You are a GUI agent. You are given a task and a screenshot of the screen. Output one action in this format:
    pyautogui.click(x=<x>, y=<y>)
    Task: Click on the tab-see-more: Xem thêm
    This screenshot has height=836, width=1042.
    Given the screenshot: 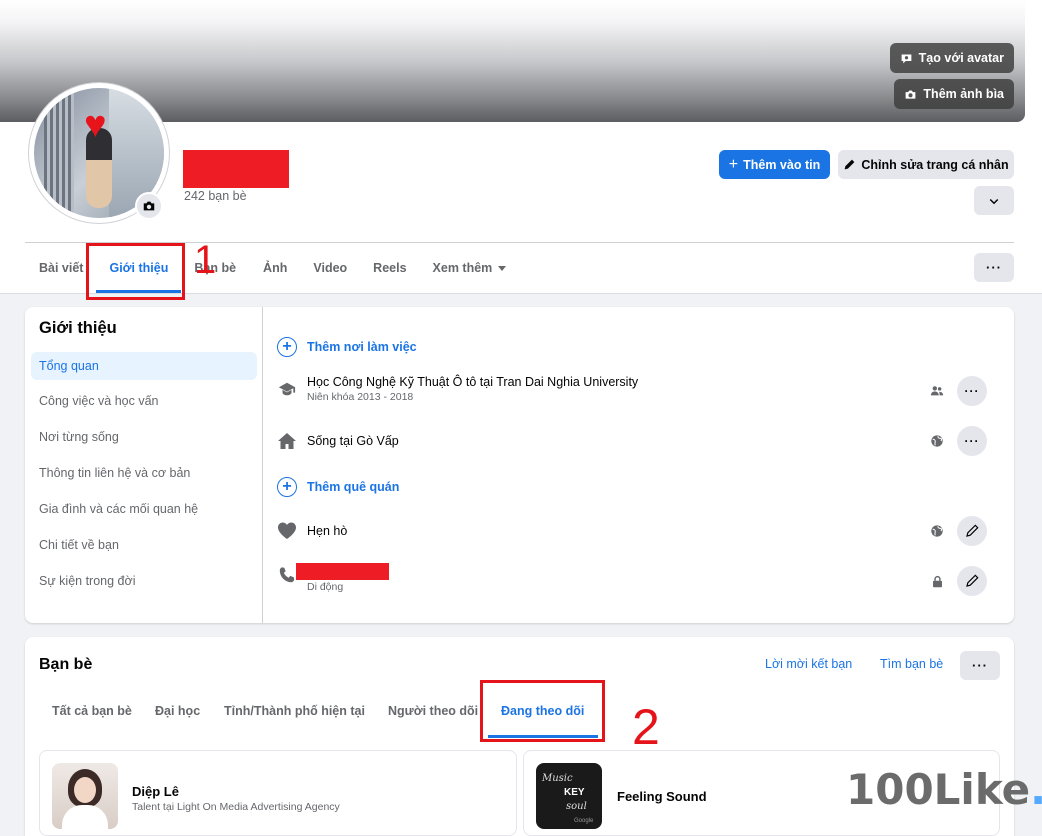 What is the action you would take?
    pyautogui.click(x=470, y=268)
    